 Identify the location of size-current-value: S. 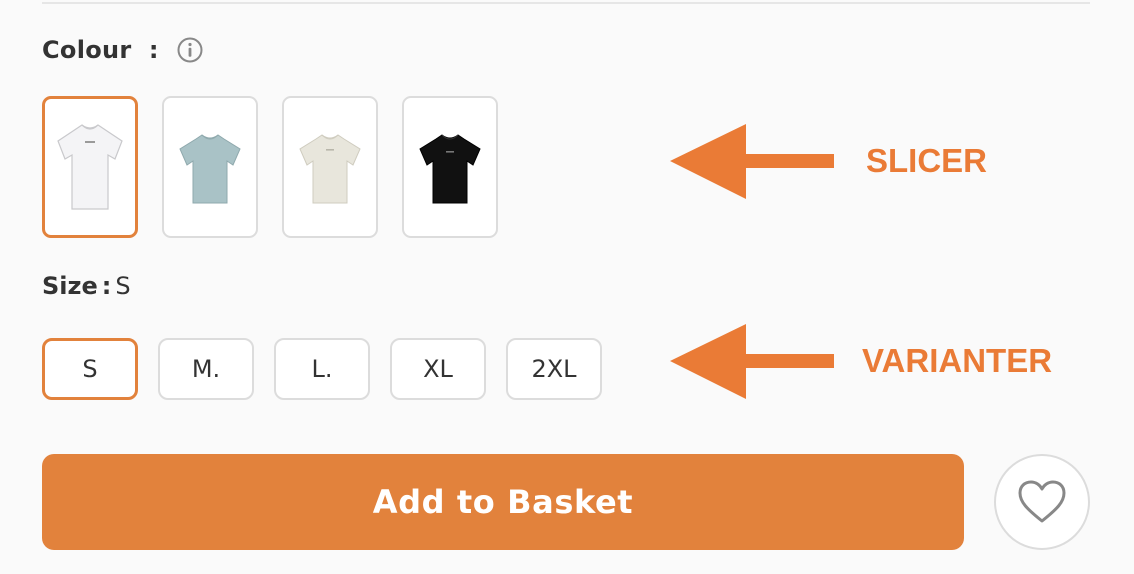
(123, 286).